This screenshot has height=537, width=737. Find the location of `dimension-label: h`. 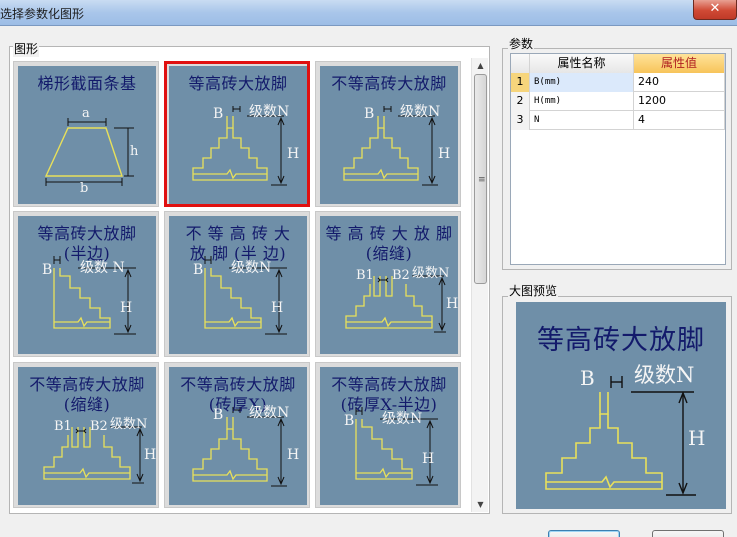

dimension-label: h is located at coordinates (134, 151).